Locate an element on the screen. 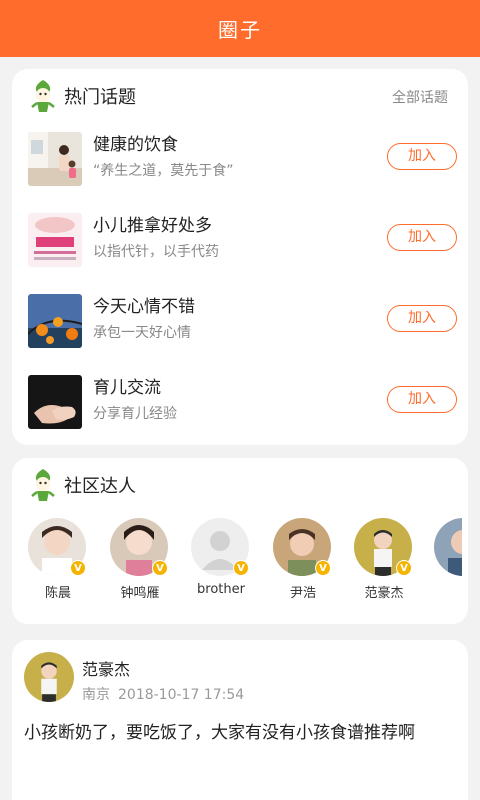 Image resolution: width=480 pixels, height=800 pixels. topic-thumbnail-massage is located at coordinates (55, 240).